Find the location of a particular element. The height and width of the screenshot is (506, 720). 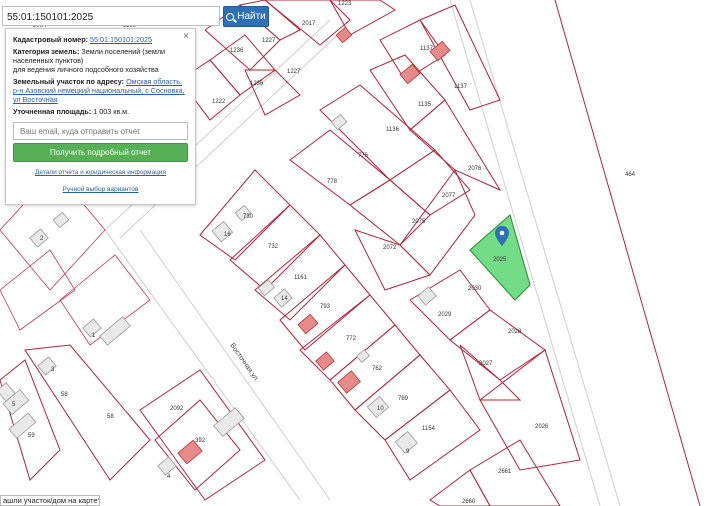

plot-label: 730 is located at coordinates (248, 217).